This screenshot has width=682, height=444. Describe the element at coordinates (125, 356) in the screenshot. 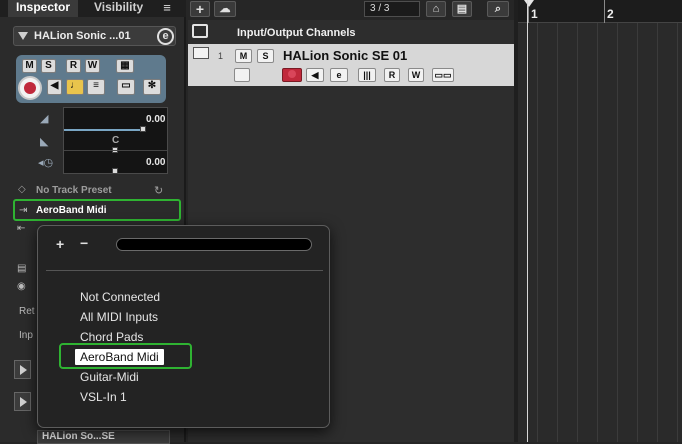

I see `selected-option-highlight` at that location.